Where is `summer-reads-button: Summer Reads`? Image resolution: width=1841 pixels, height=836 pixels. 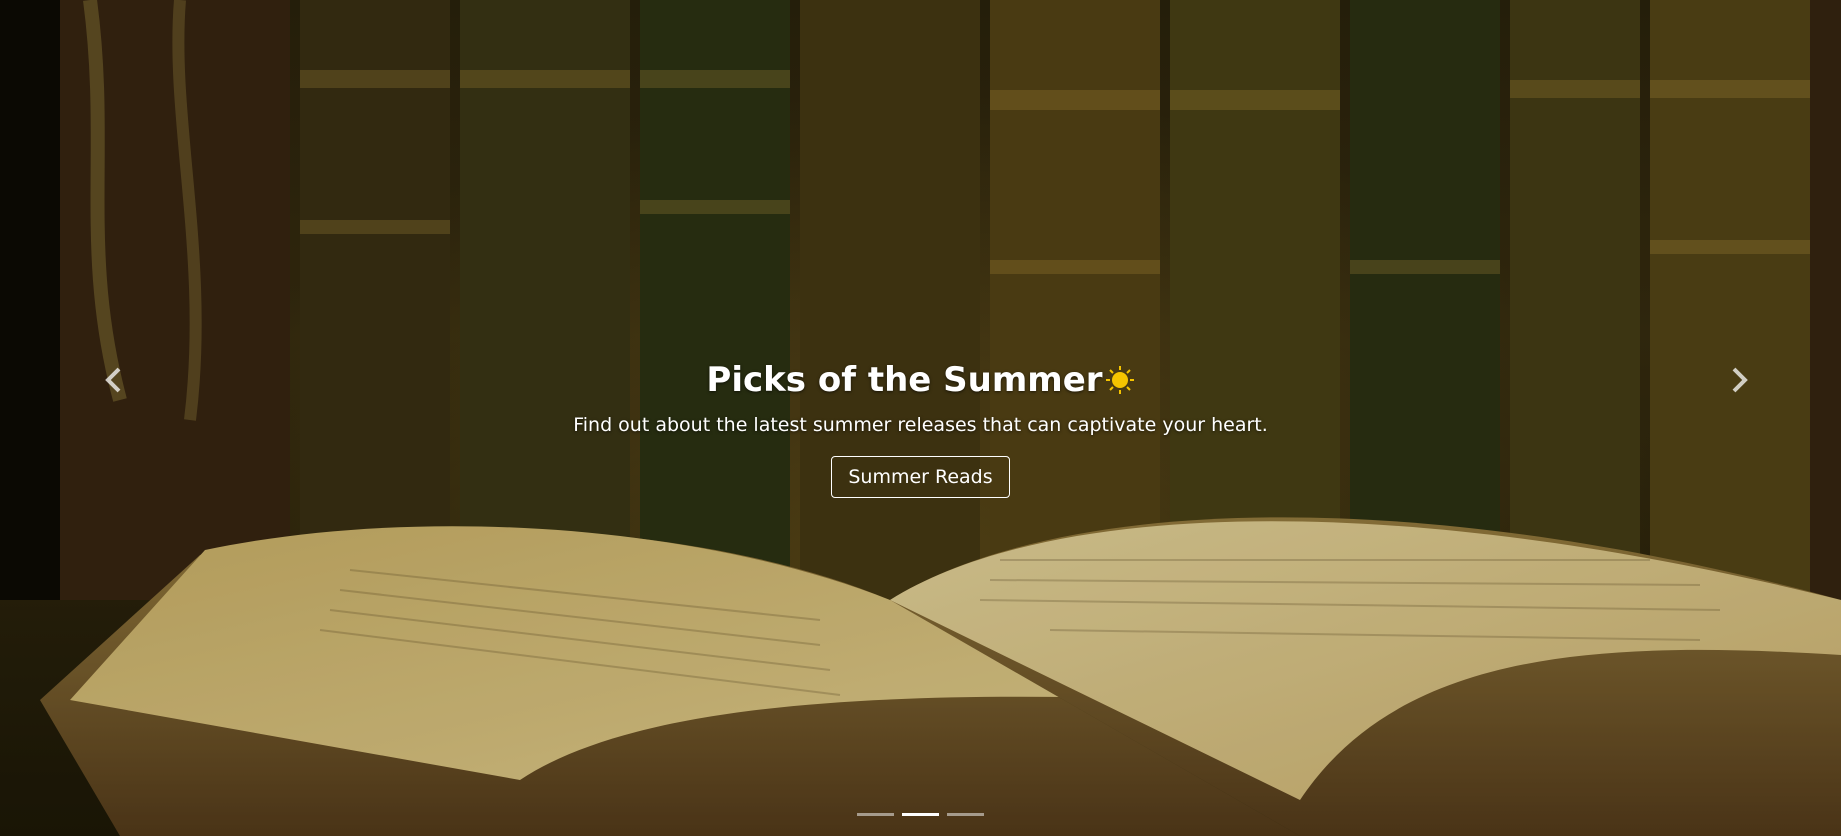
summer-reads-button: Summer Reads is located at coordinates (920, 477).